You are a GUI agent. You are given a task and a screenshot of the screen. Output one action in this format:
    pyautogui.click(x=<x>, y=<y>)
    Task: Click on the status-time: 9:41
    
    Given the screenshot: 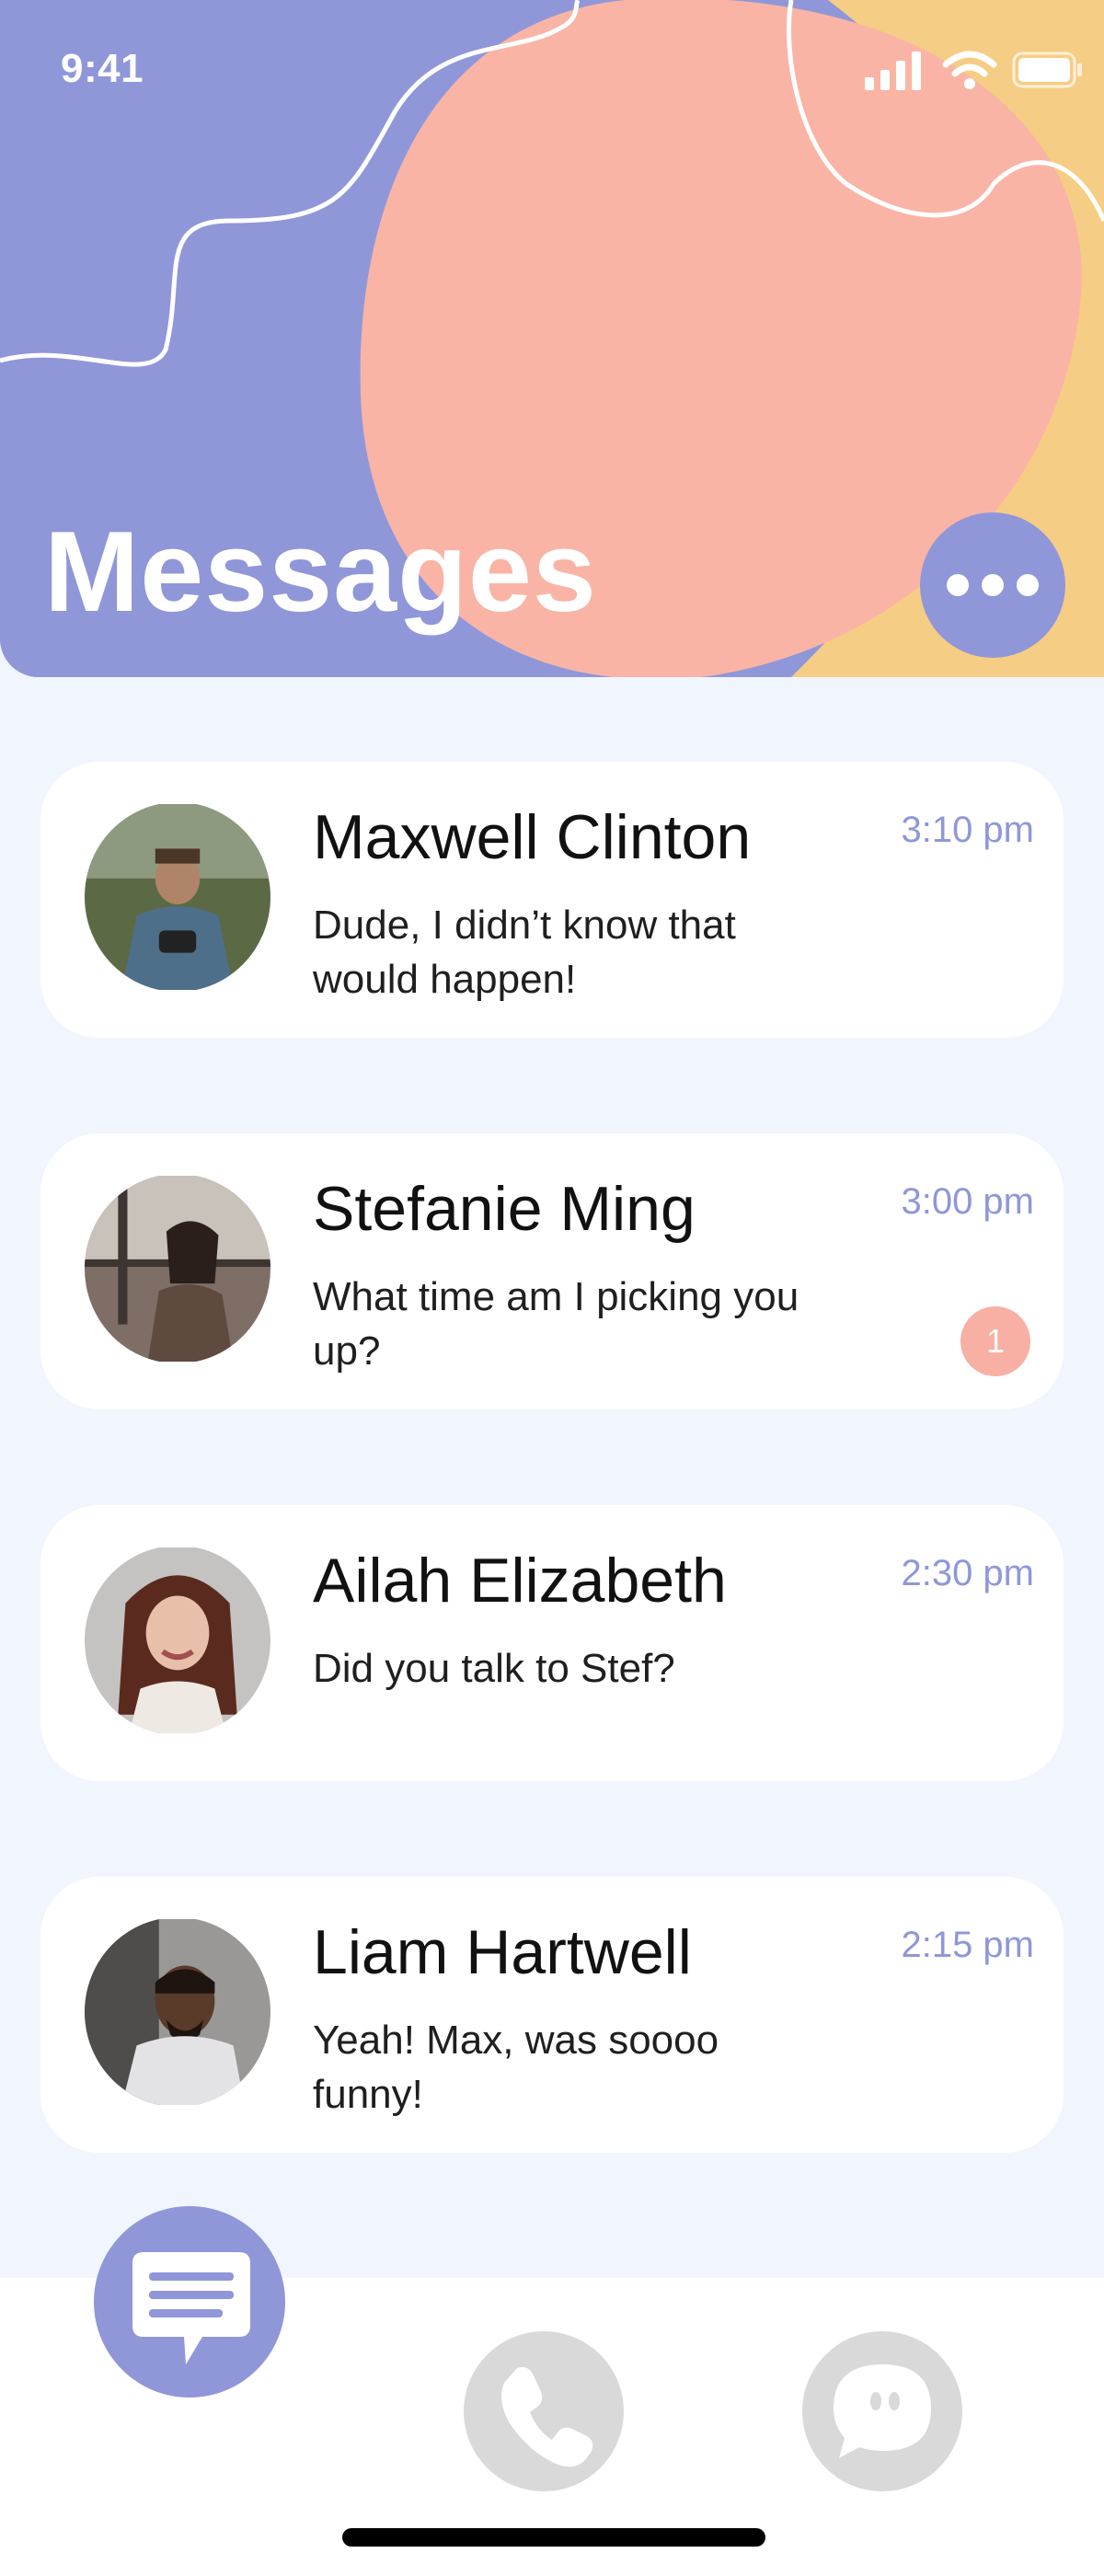 What is the action you would take?
    pyautogui.click(x=102, y=68)
    